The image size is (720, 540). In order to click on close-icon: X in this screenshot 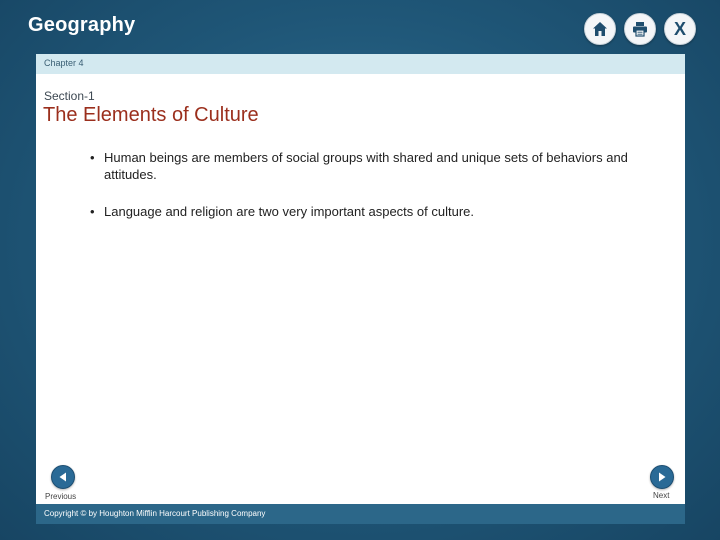, I will do `click(679, 29)`.